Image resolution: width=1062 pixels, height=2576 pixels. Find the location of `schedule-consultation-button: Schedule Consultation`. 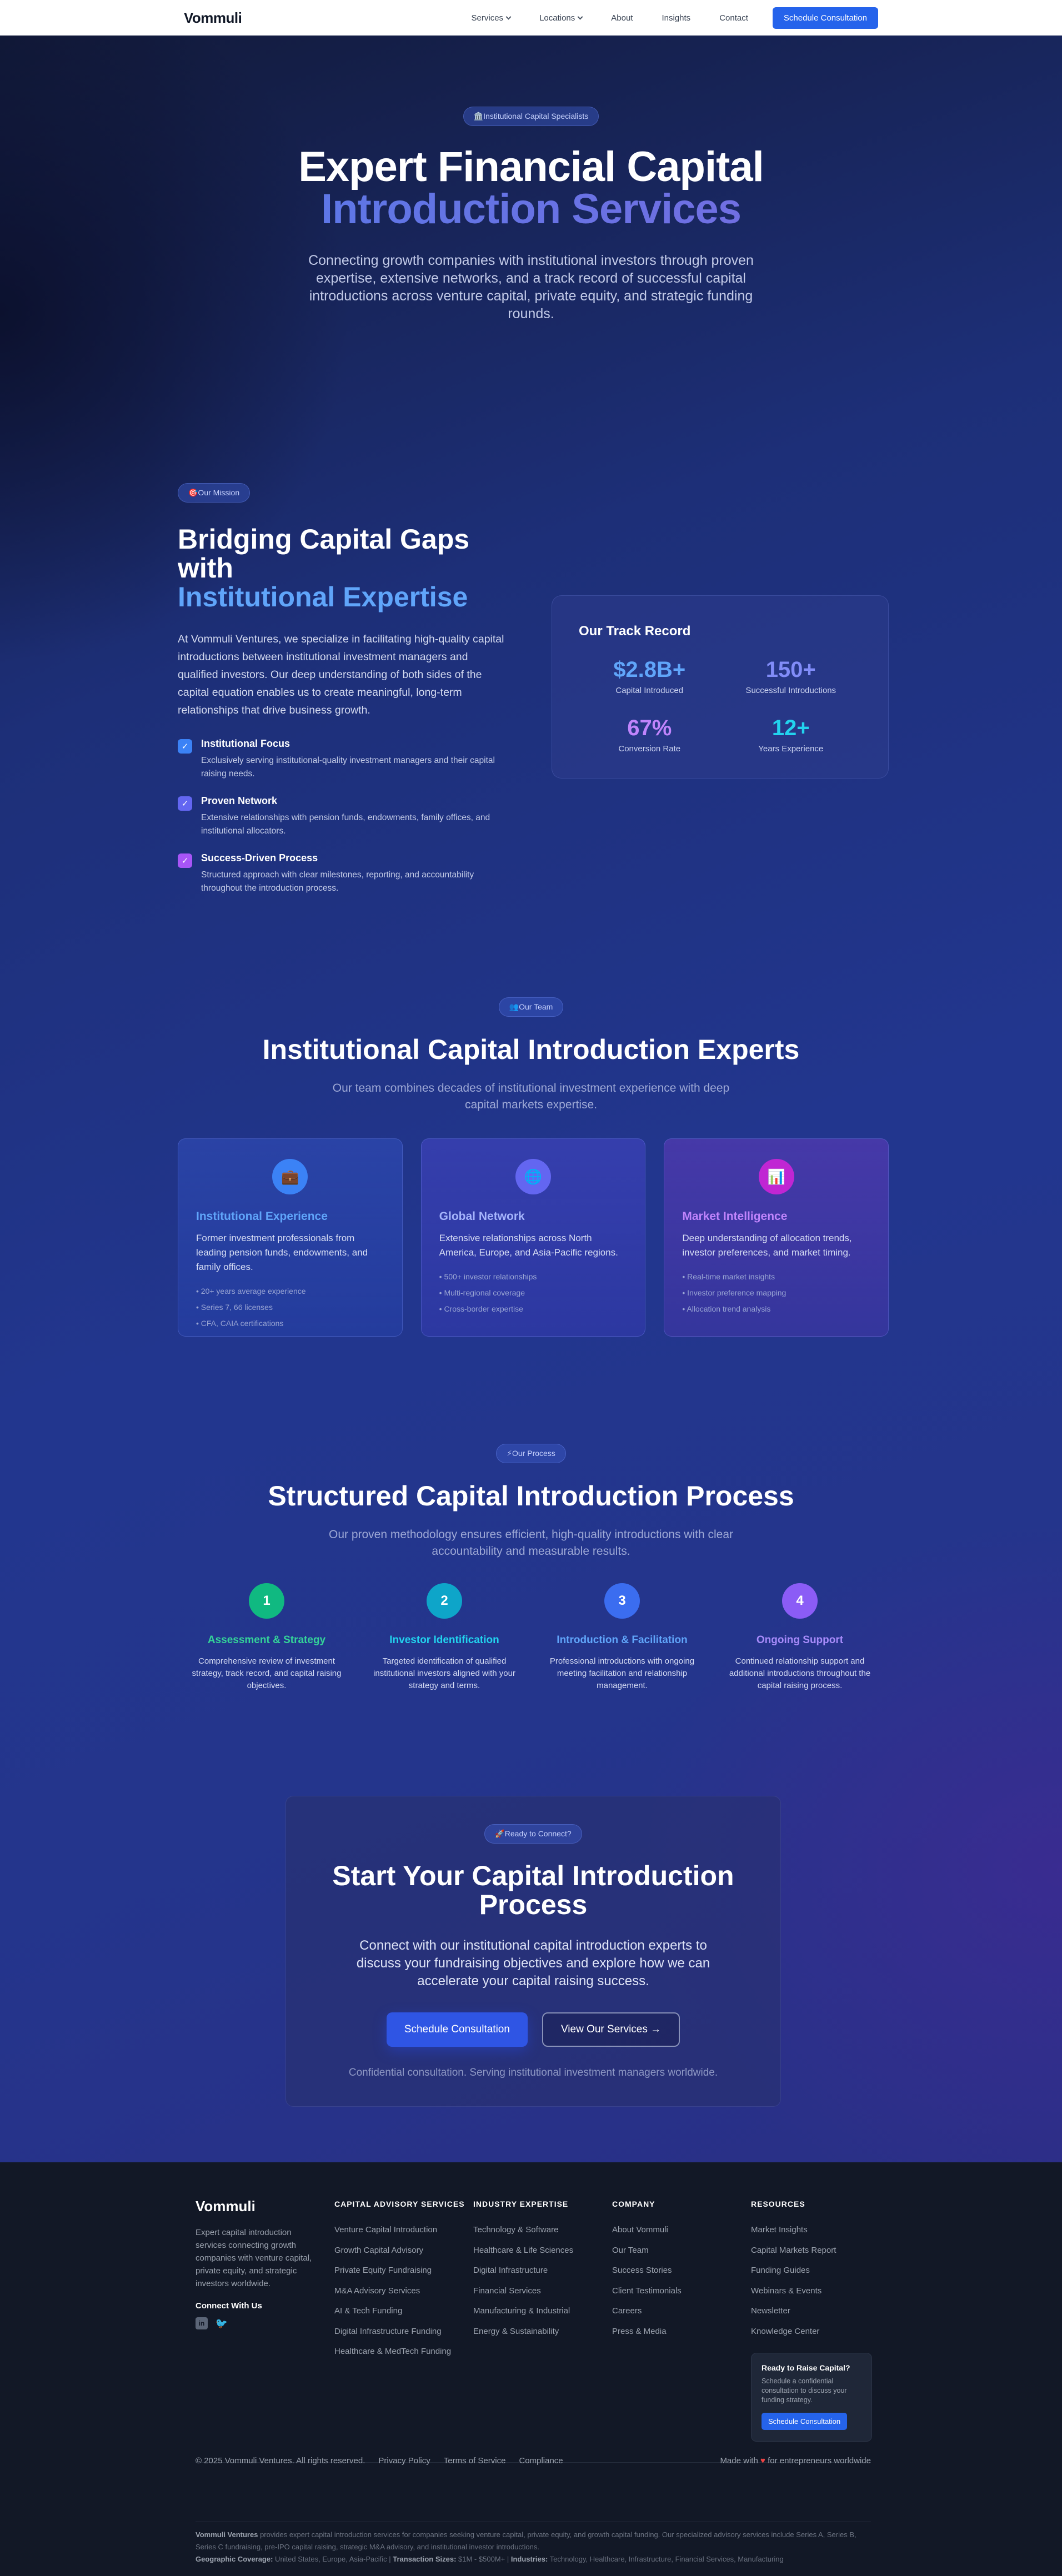

schedule-consultation-button: Schedule Consultation is located at coordinates (457, 2029).